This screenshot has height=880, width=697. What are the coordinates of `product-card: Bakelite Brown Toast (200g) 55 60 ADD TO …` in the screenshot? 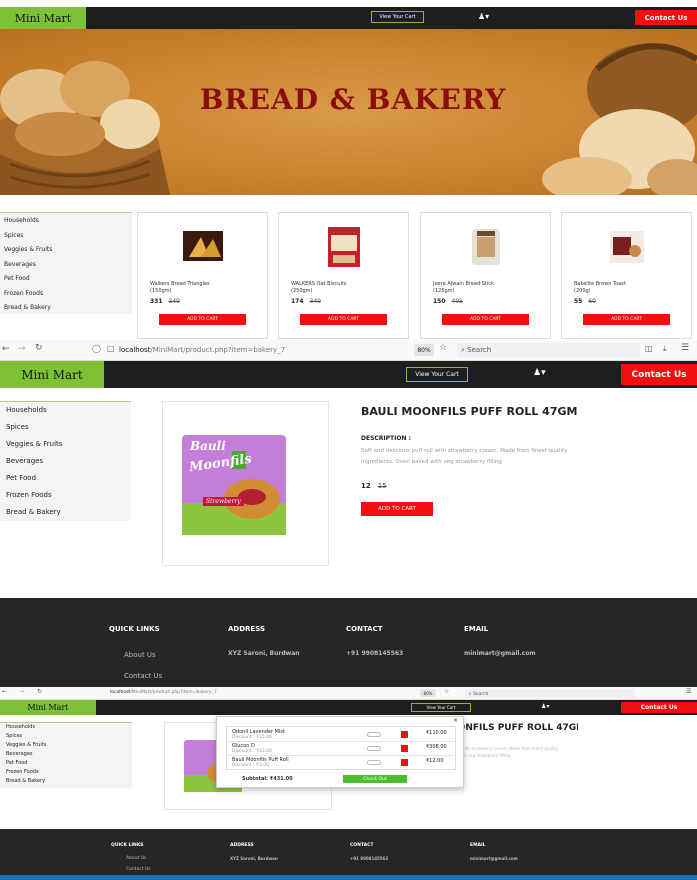 It's located at (626, 275).